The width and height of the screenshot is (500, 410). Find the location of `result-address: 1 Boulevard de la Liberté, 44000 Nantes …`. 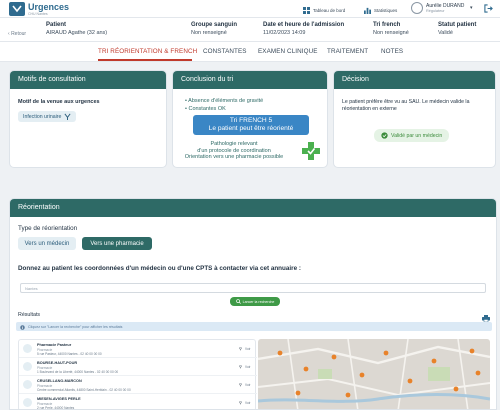

result-address: 1 Boulevard de la Liberté, 44000 Nantes … is located at coordinates (78, 371).